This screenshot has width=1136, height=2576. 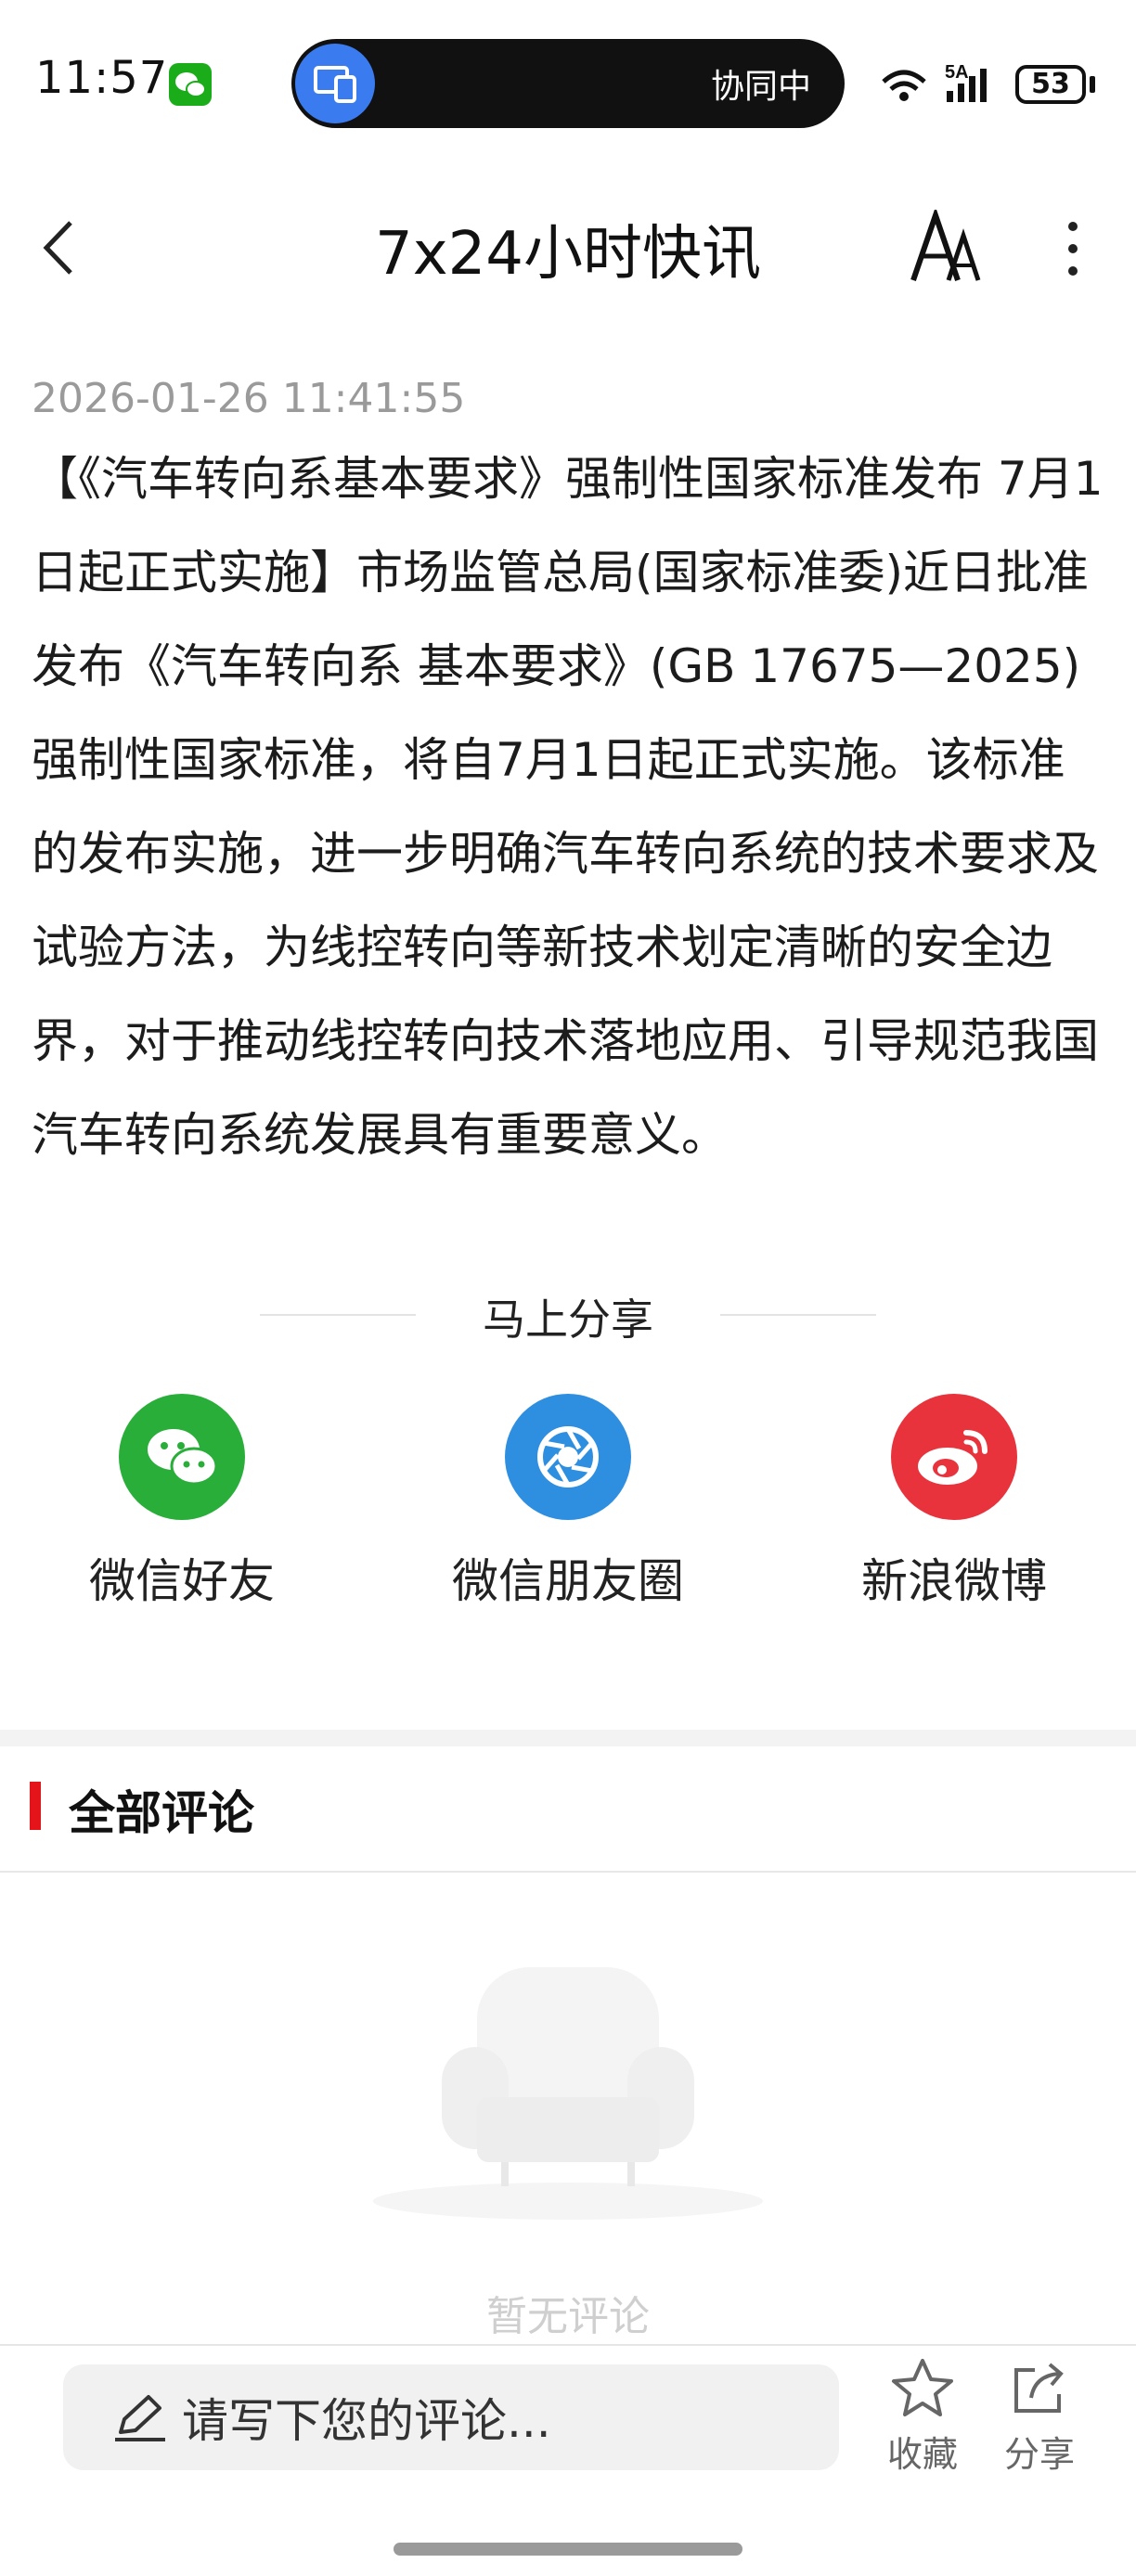 What do you see at coordinates (568, 254) in the screenshot?
I see `page-title: 7x24小时快讯` at bounding box center [568, 254].